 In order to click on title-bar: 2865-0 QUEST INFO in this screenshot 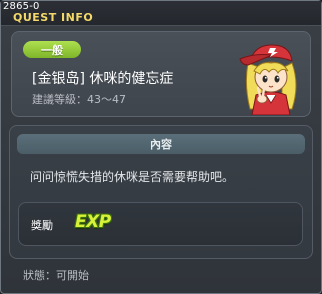, I will do `click(161, 13)`.